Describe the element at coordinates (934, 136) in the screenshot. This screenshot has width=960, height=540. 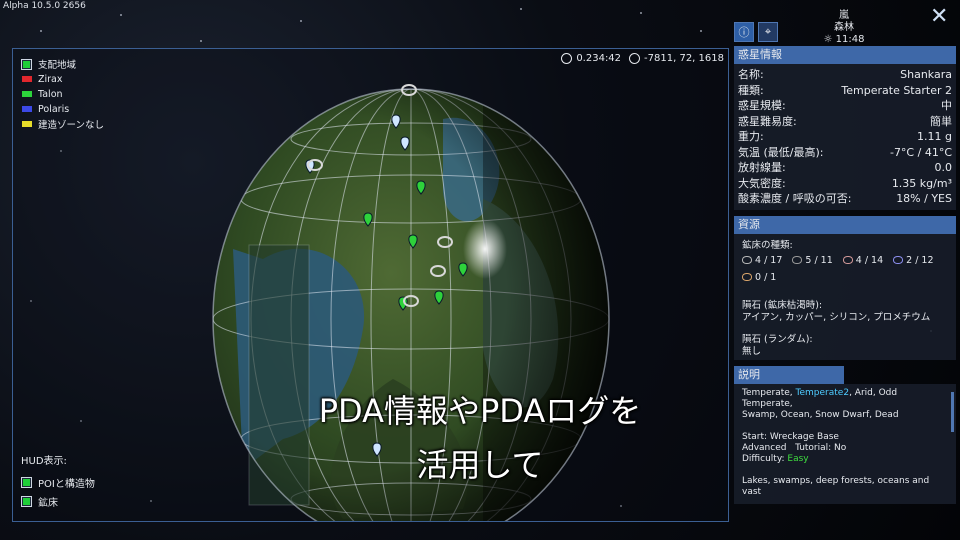
I see `info-value: 1.11 g` at that location.